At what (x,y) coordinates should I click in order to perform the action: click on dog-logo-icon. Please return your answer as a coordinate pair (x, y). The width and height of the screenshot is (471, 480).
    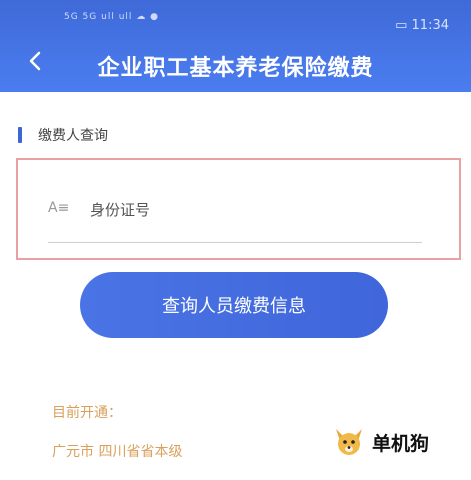
    Looking at the image, I should click on (349, 442).